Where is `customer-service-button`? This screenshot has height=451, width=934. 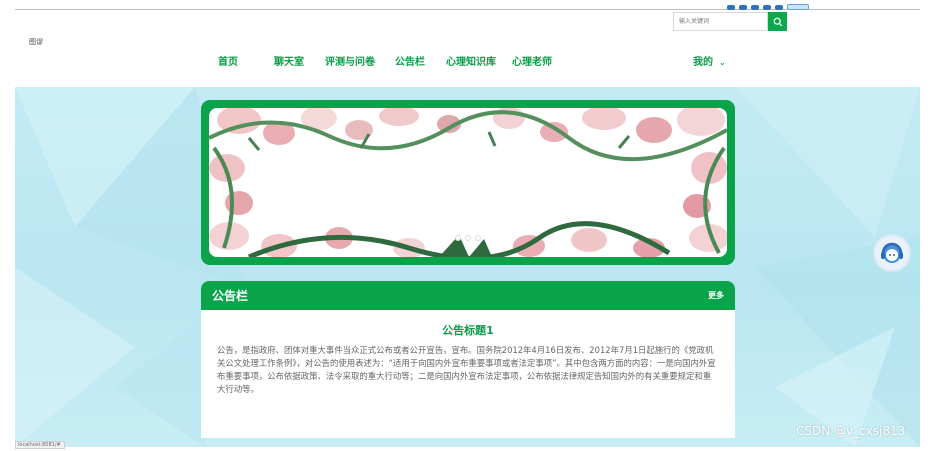
customer-service-button is located at coordinates (892, 253).